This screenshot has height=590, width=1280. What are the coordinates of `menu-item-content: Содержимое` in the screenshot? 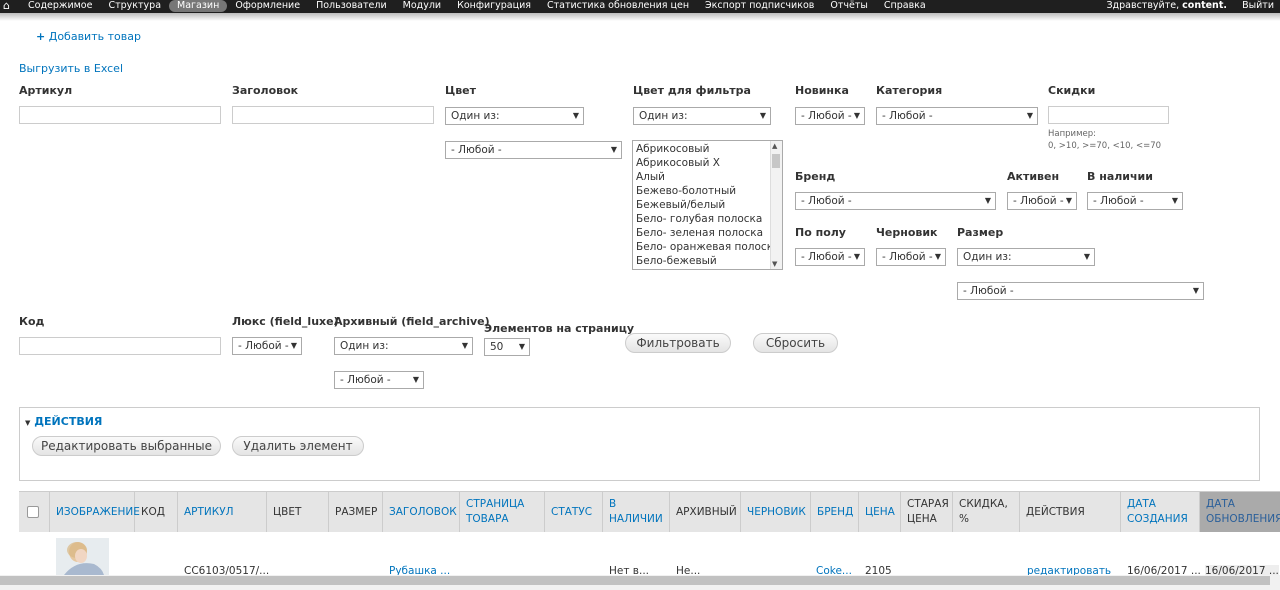 It's located at (60, 6).